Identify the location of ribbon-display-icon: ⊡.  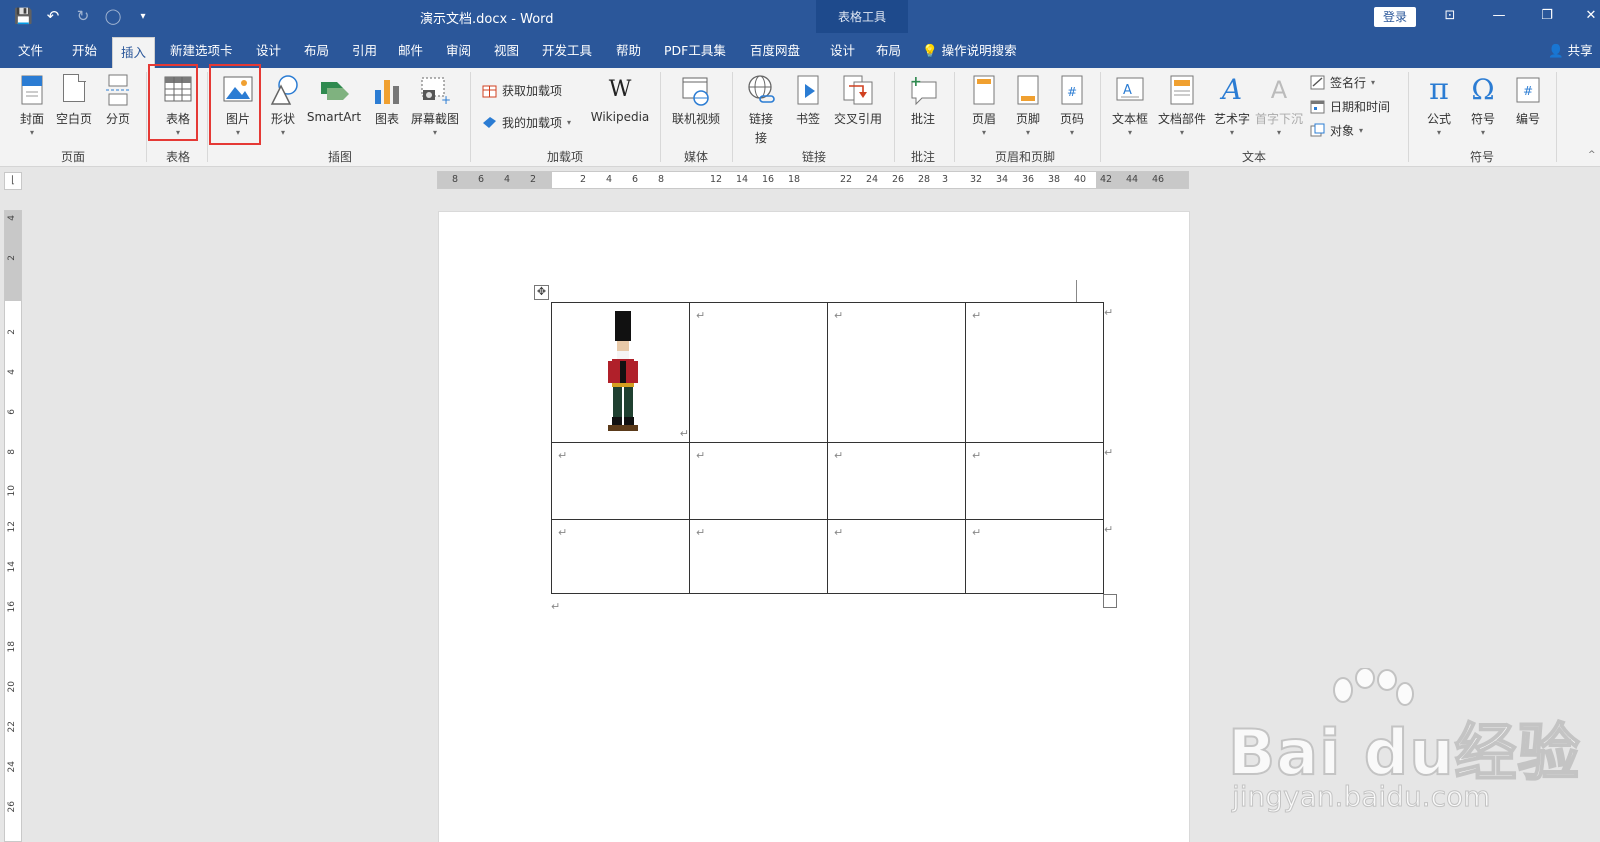
(1450, 16).